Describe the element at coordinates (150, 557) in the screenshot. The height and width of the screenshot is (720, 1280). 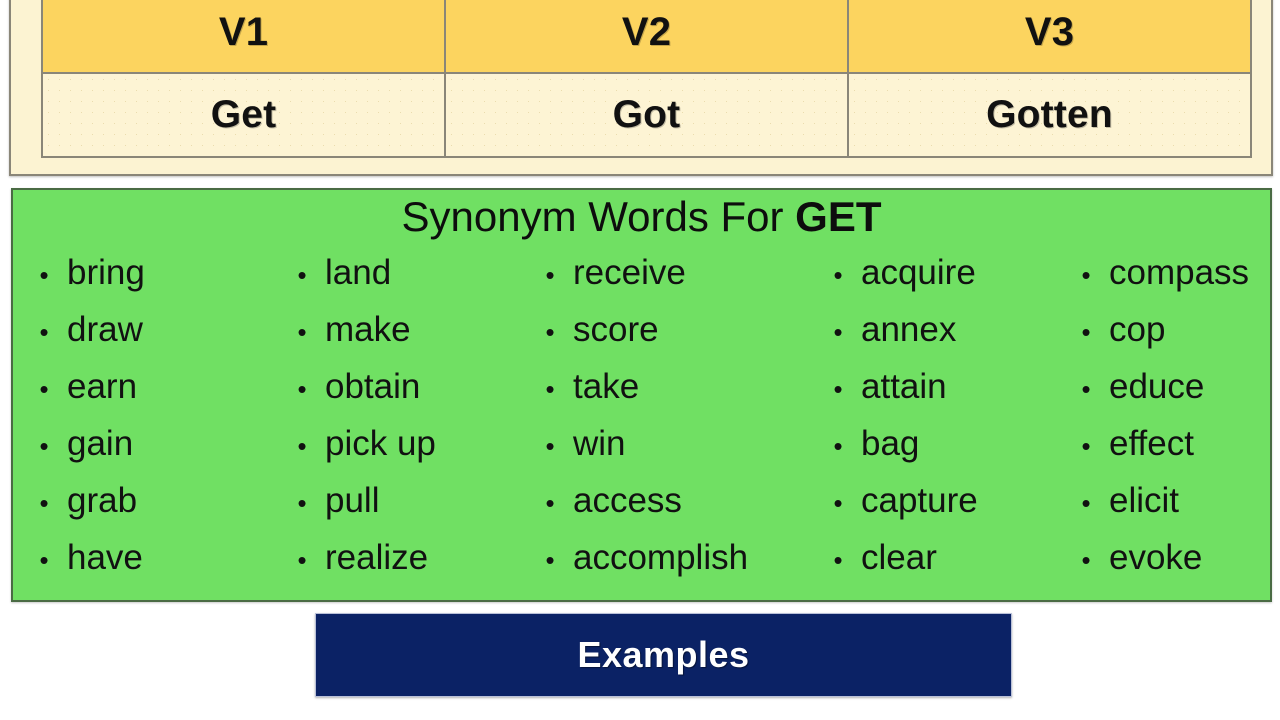
I see `list-item: • have` at that location.